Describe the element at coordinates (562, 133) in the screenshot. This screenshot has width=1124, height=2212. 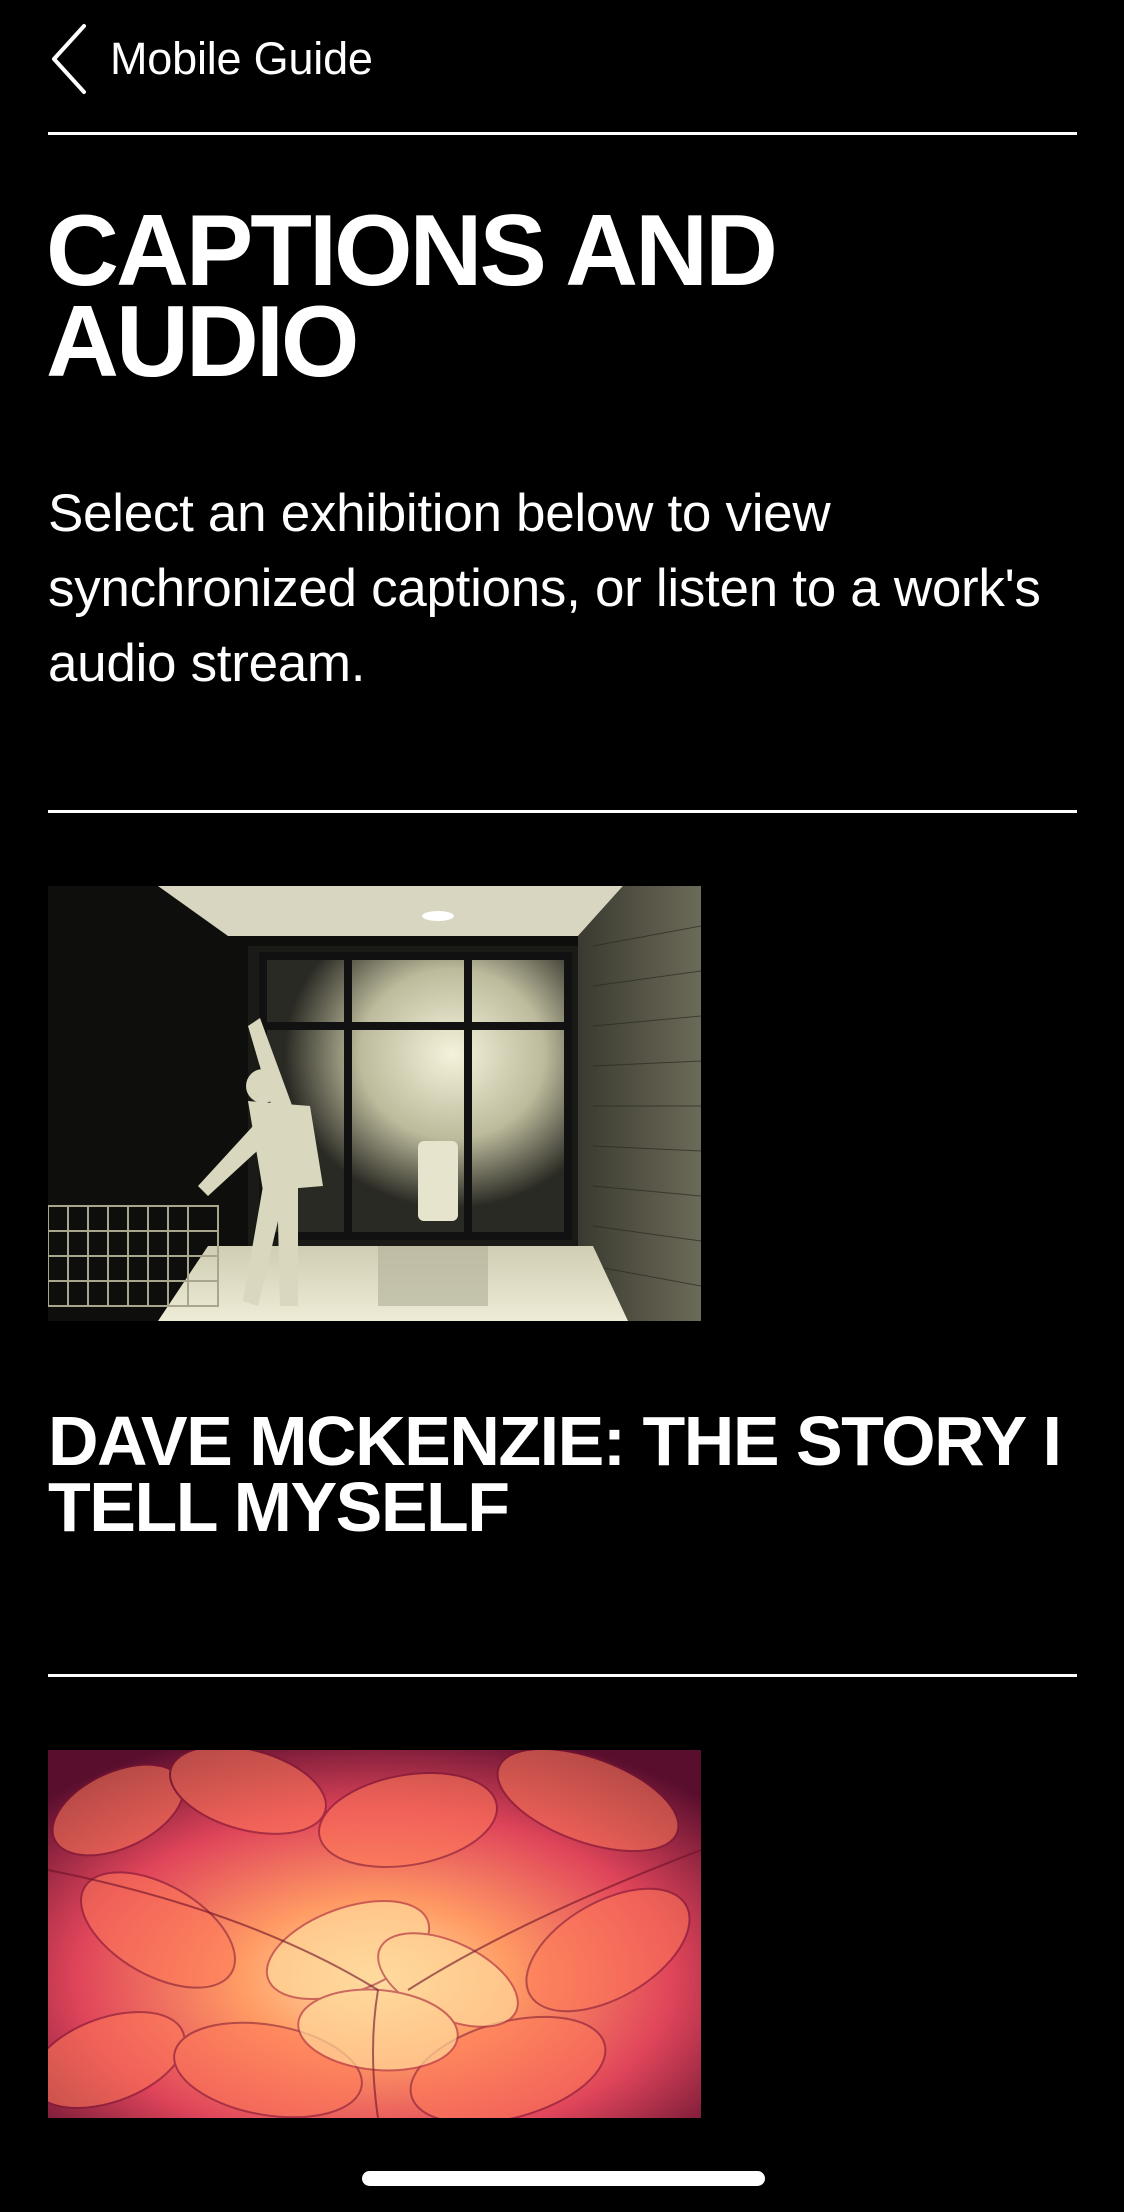
I see `header-divider` at that location.